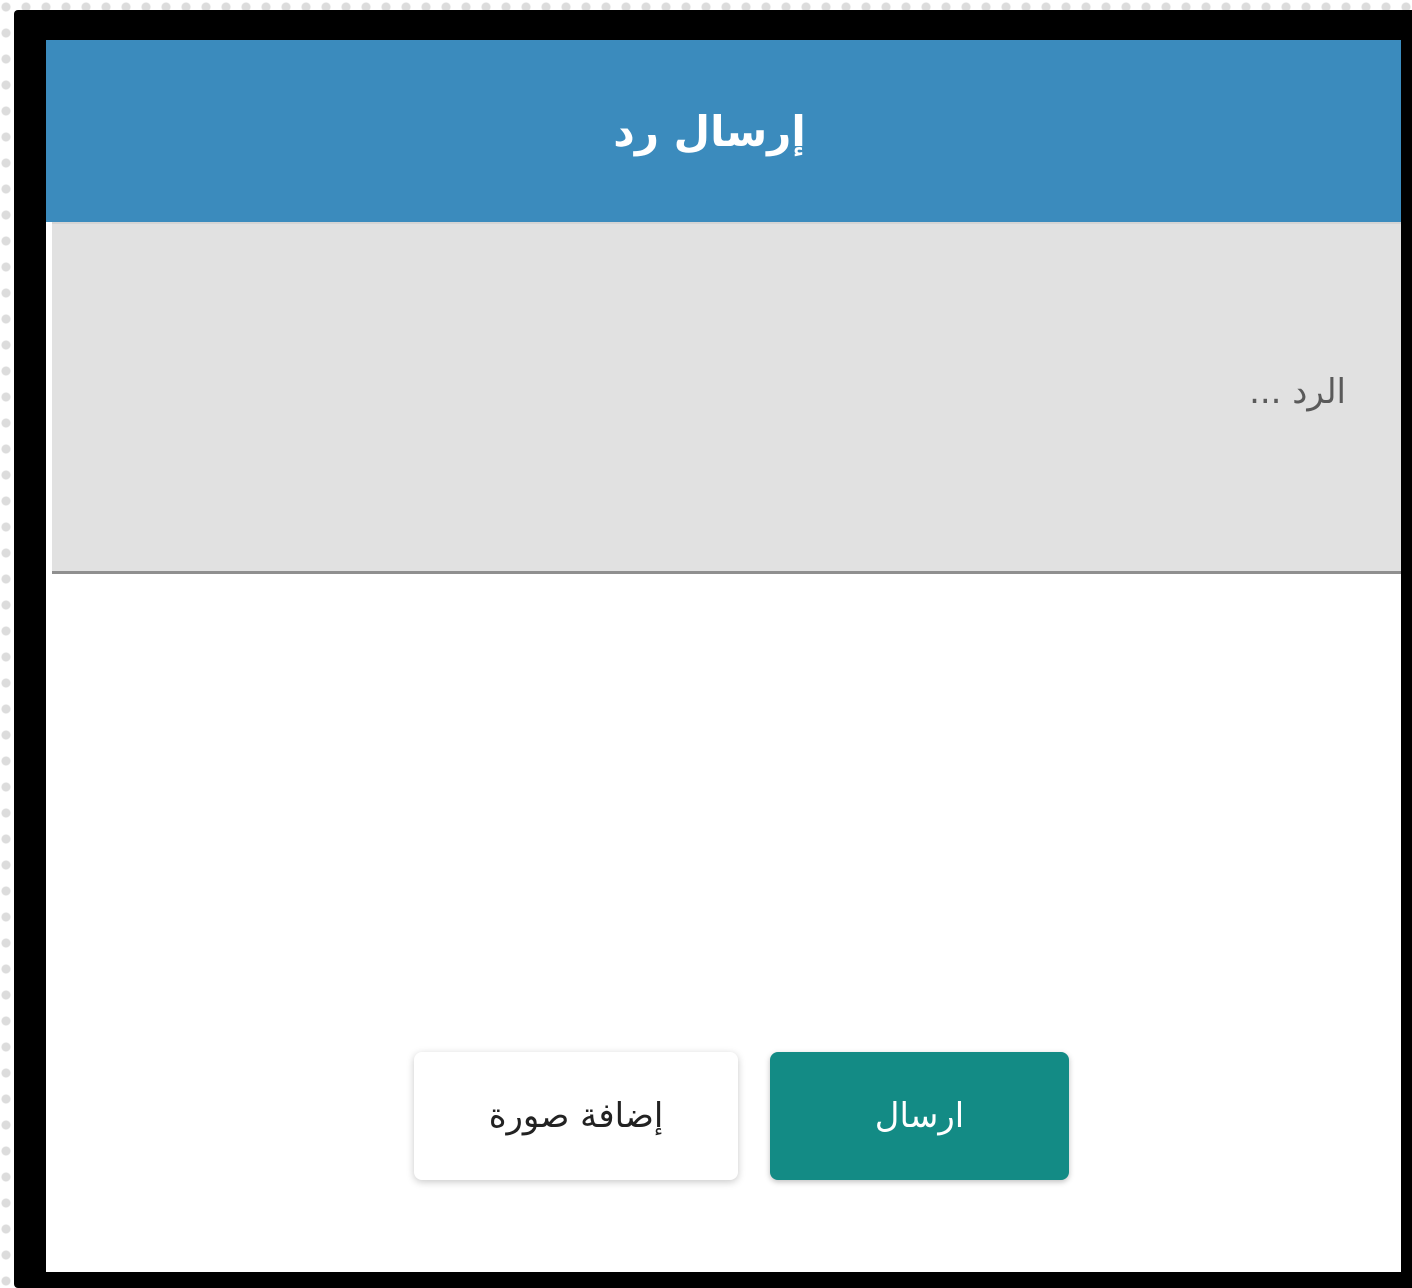 The image size is (1412, 1288). What do you see at coordinates (709, 131) in the screenshot?
I see `modal-title: إرسال رد` at bounding box center [709, 131].